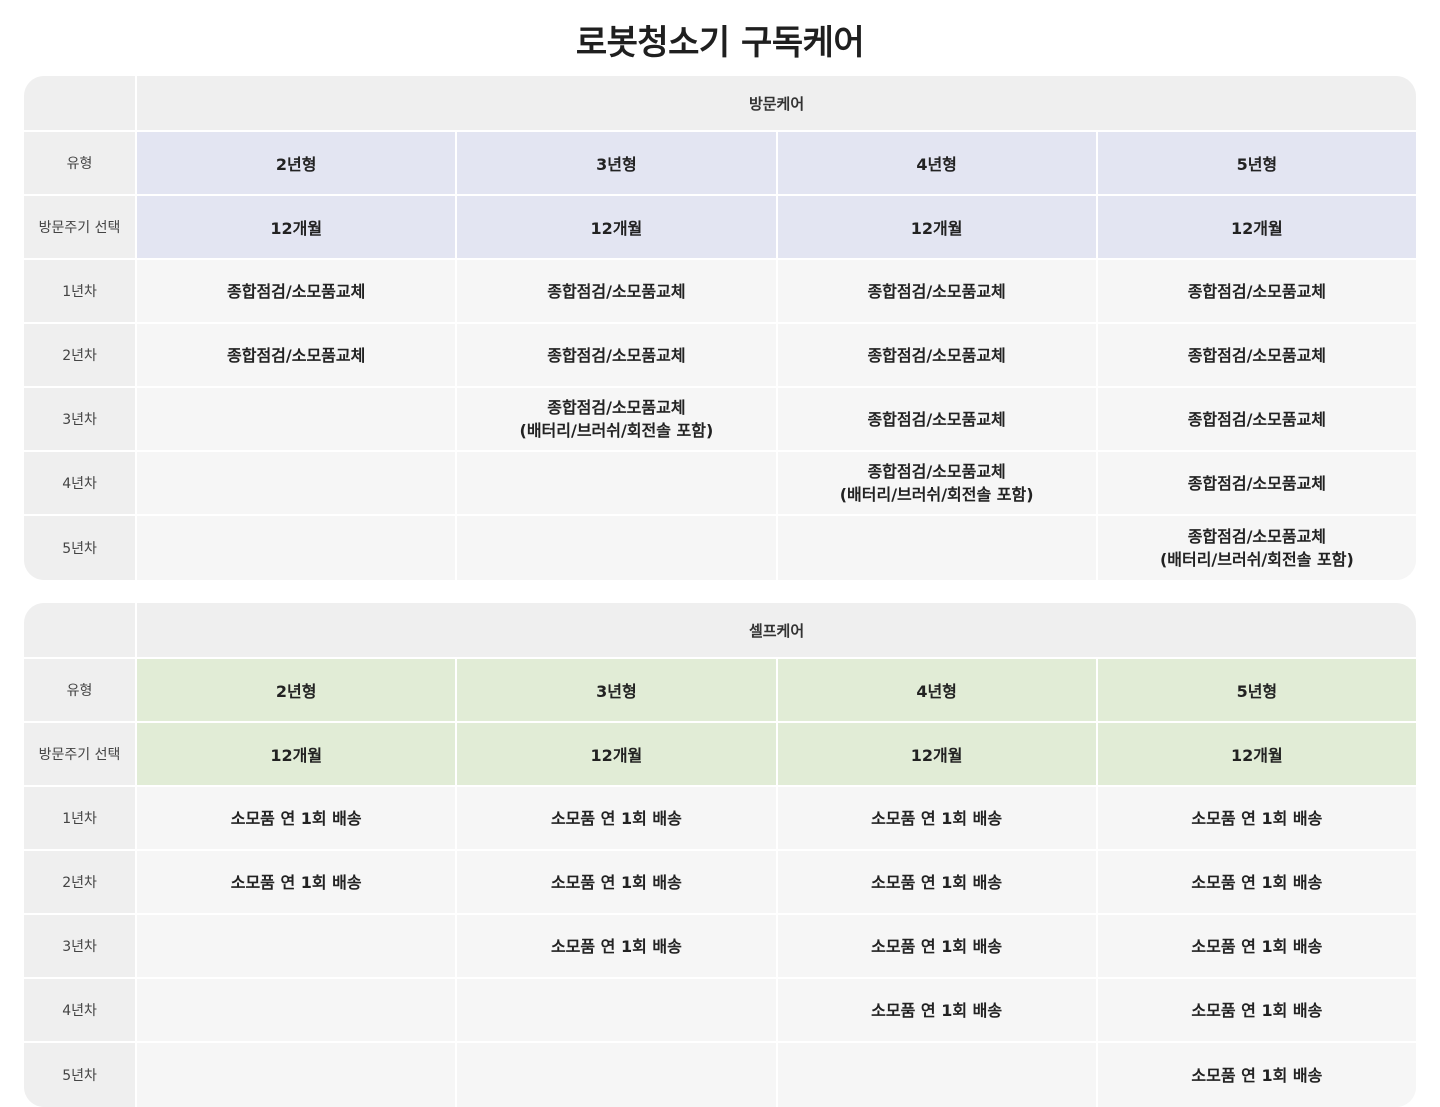 The image size is (1440, 1107). What do you see at coordinates (720, 42) in the screenshot?
I see `page-title: 로봇청소기 구독케어` at bounding box center [720, 42].